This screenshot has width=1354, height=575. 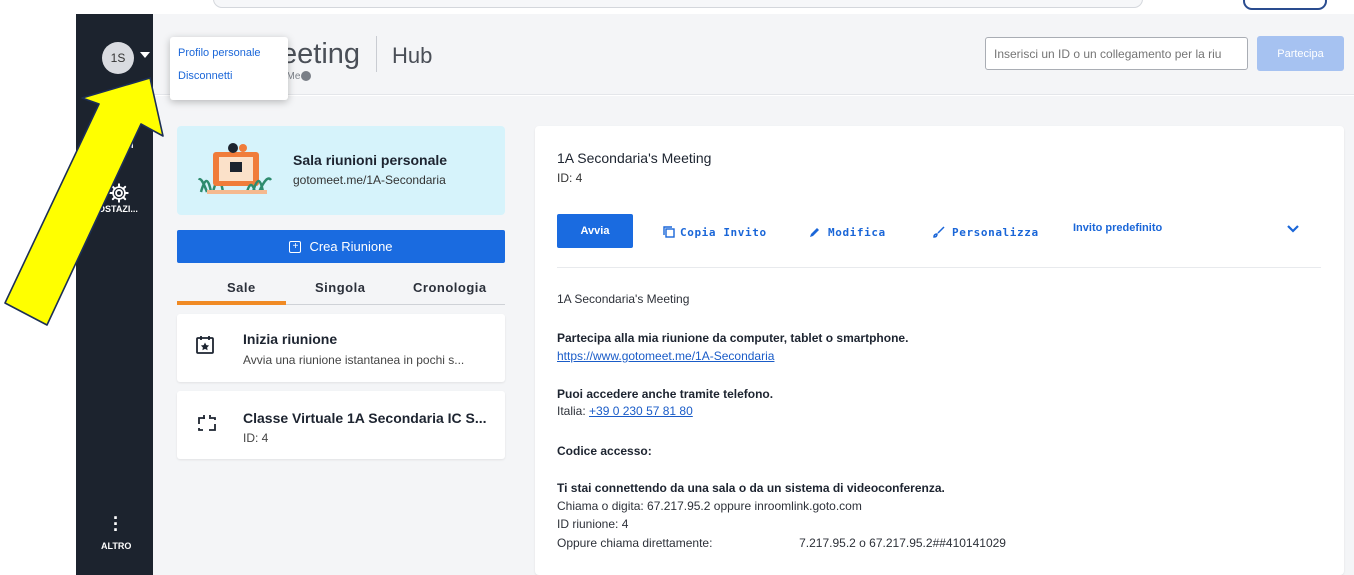 I want to click on room-illustration-icon, so click(x=235, y=168).